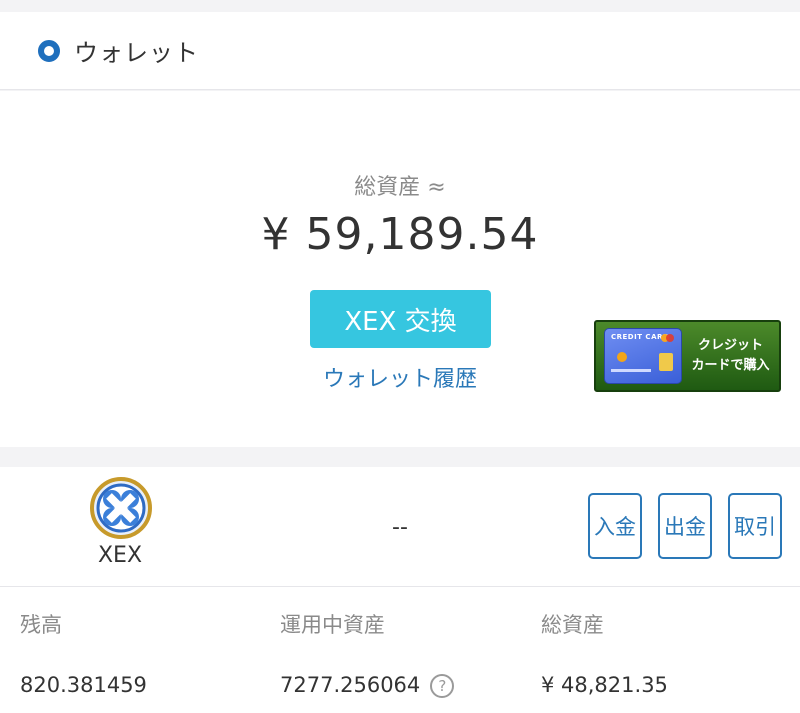 This screenshot has height=713, width=800. I want to click on in-operation-header: 運用中資産, so click(332, 625).